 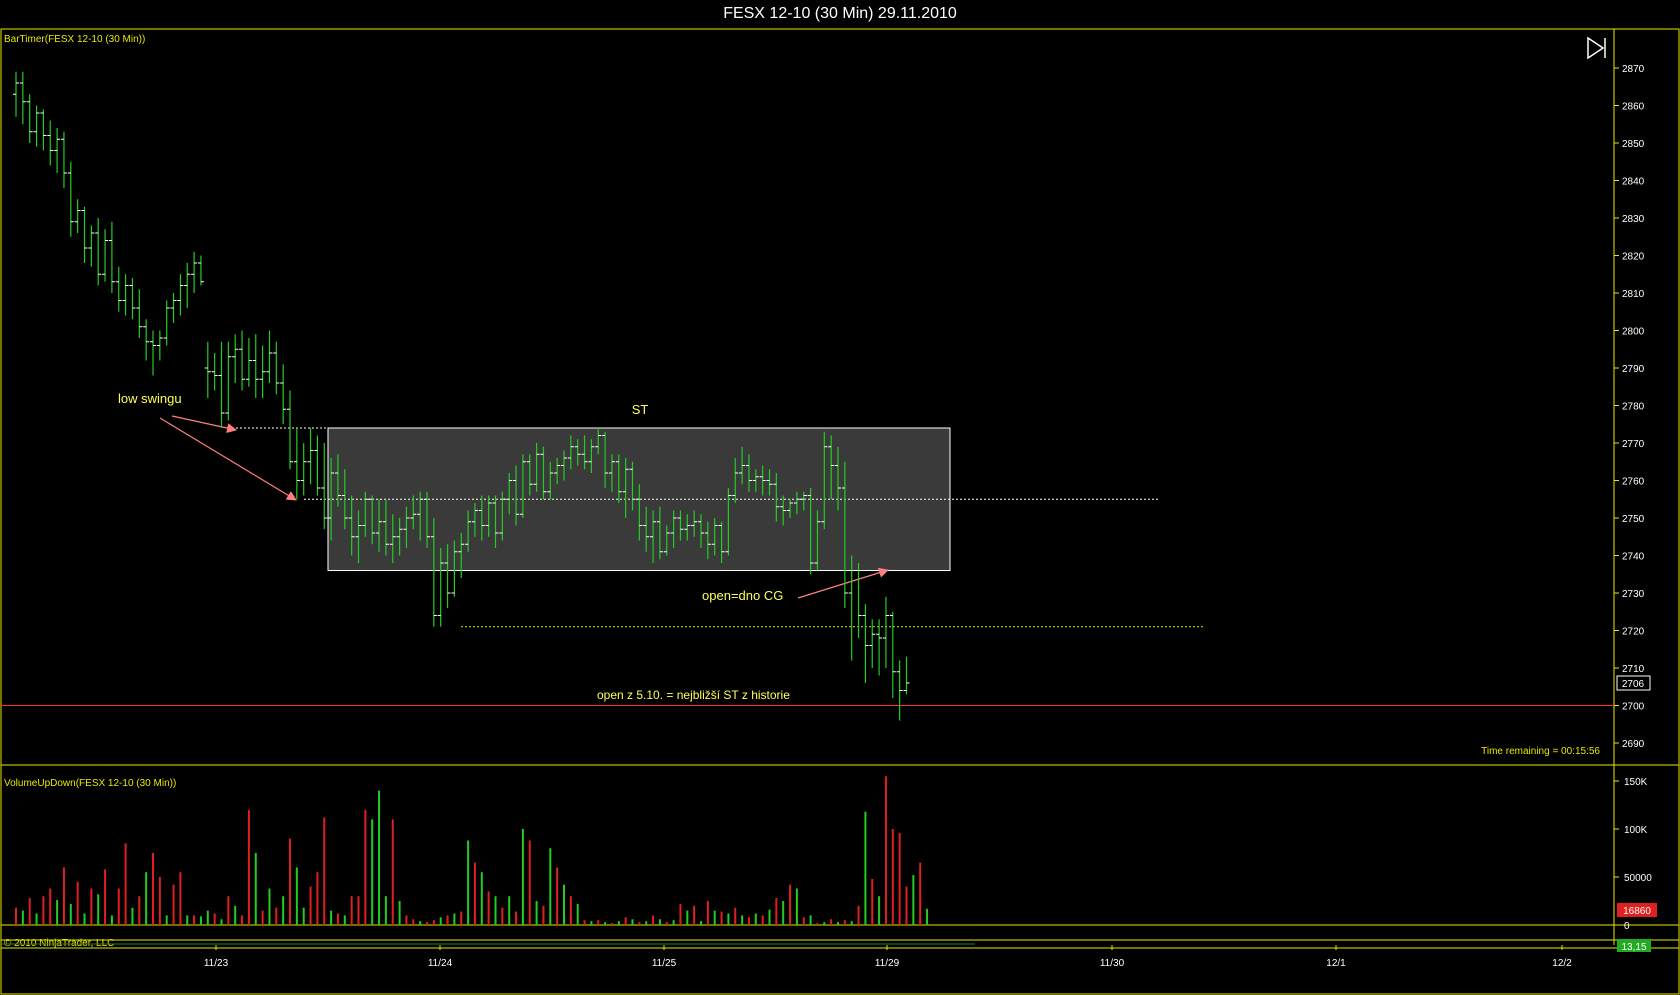 I want to click on price-tick-label: 2750, so click(x=1633, y=519).